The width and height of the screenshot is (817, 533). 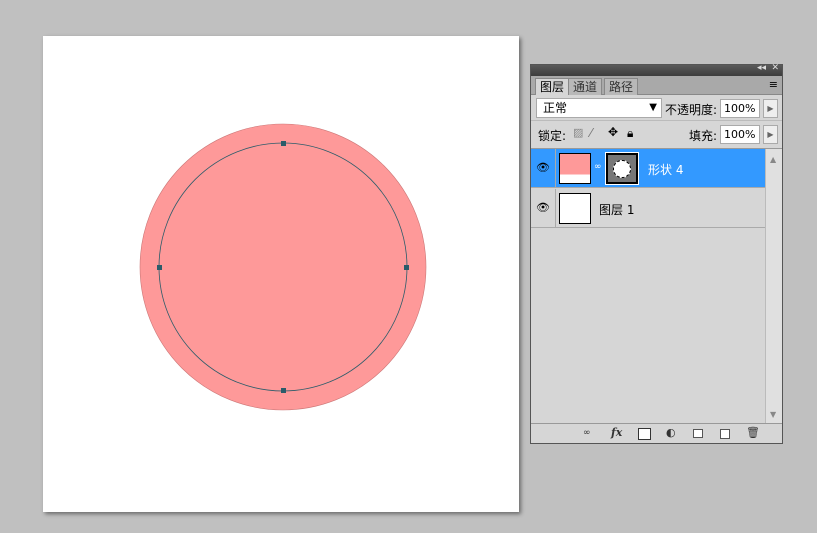 I want to click on layer-row-layer1: 👁︎ 图层 1, so click(x=648, y=208).